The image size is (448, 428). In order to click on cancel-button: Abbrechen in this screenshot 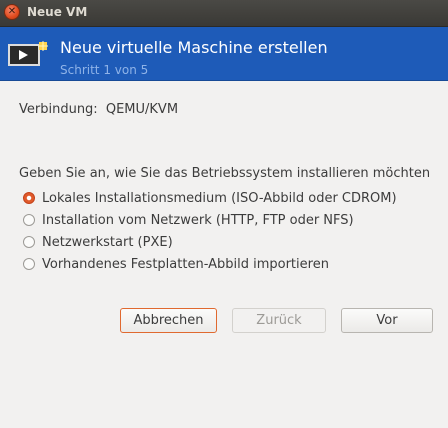, I will do `click(168, 320)`.